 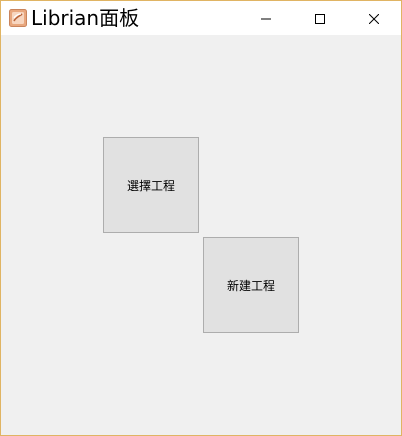 What do you see at coordinates (18, 18) in the screenshot?
I see `librian-app-icon` at bounding box center [18, 18].